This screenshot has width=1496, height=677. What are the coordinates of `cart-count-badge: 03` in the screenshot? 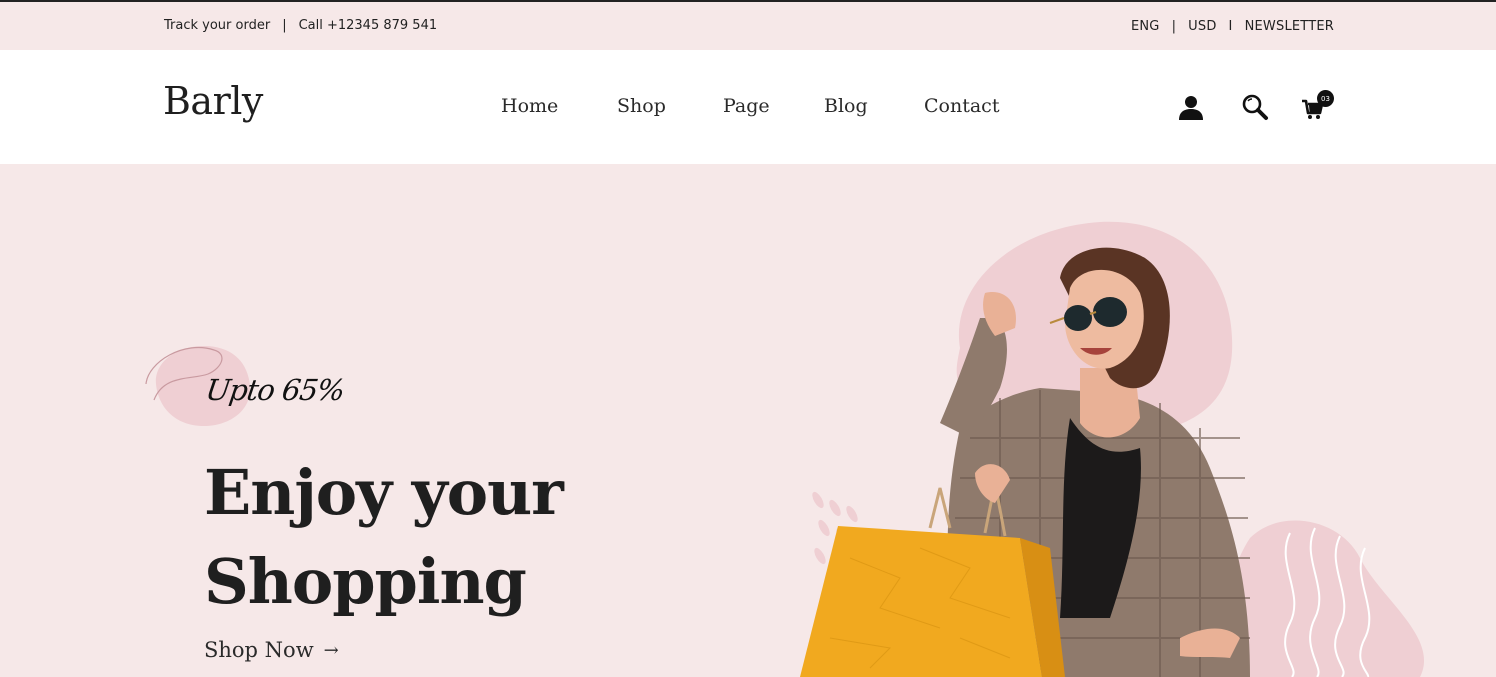 It's located at (1325, 98).